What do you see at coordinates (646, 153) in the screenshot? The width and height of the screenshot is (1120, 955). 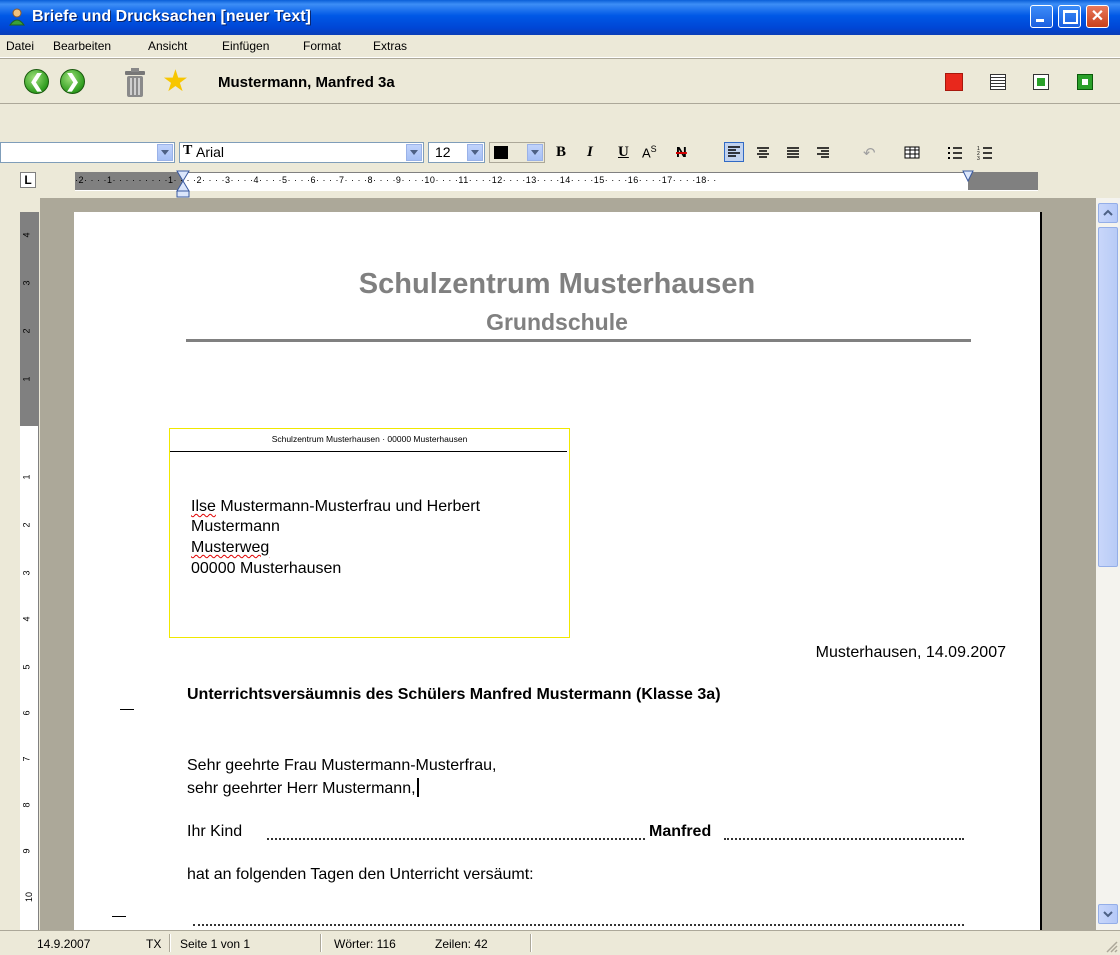 I see `superscript-label: A` at bounding box center [646, 153].